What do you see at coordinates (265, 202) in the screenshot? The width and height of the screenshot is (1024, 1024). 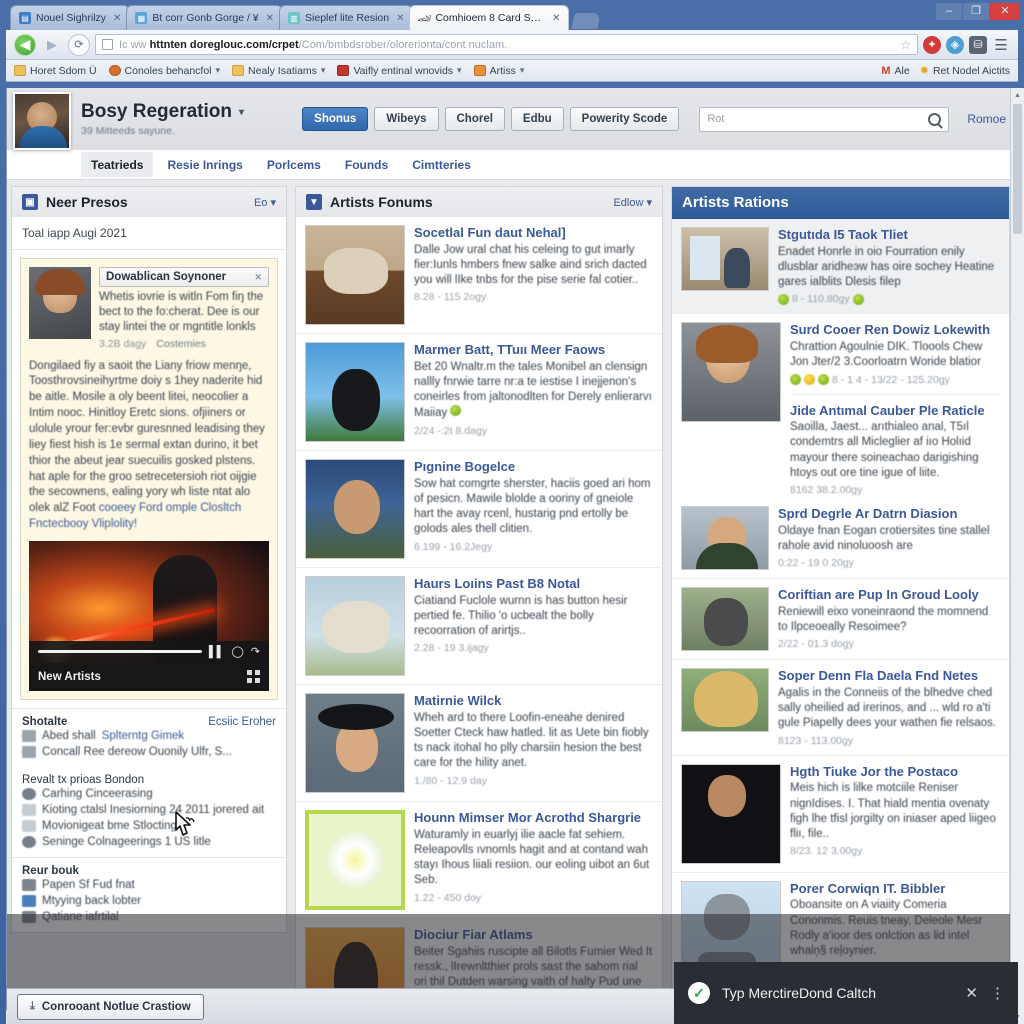 I see `left-panel-link: Eo ▾` at bounding box center [265, 202].